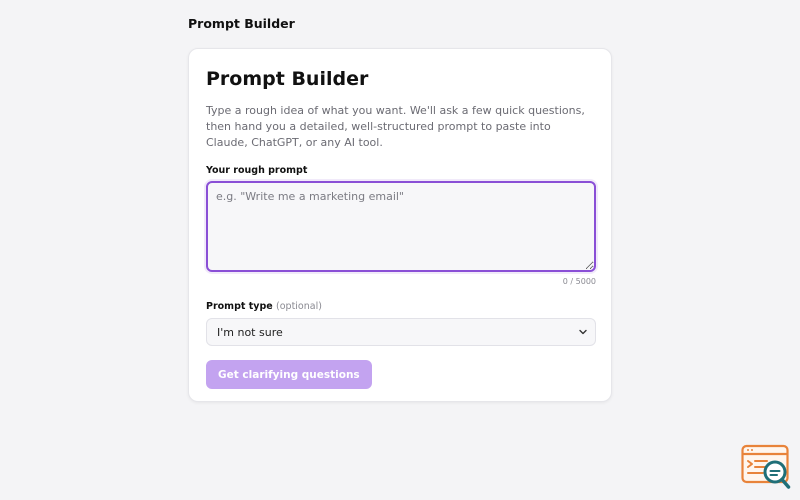 The image size is (800, 500). Describe the element at coordinates (400, 307) in the screenshot. I see `prompt-type-label: Prompt type (optional)` at that location.